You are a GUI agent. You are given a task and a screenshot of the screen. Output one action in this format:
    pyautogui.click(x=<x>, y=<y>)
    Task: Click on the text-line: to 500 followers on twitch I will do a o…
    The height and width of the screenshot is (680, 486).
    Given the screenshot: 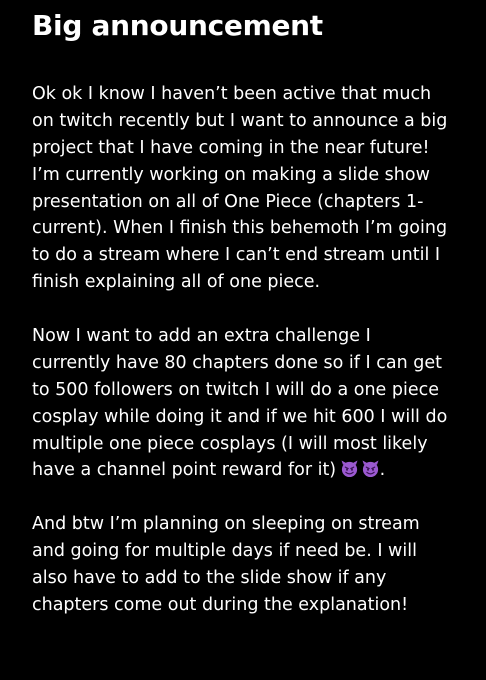 What is the action you would take?
    pyautogui.click(x=235, y=389)
    